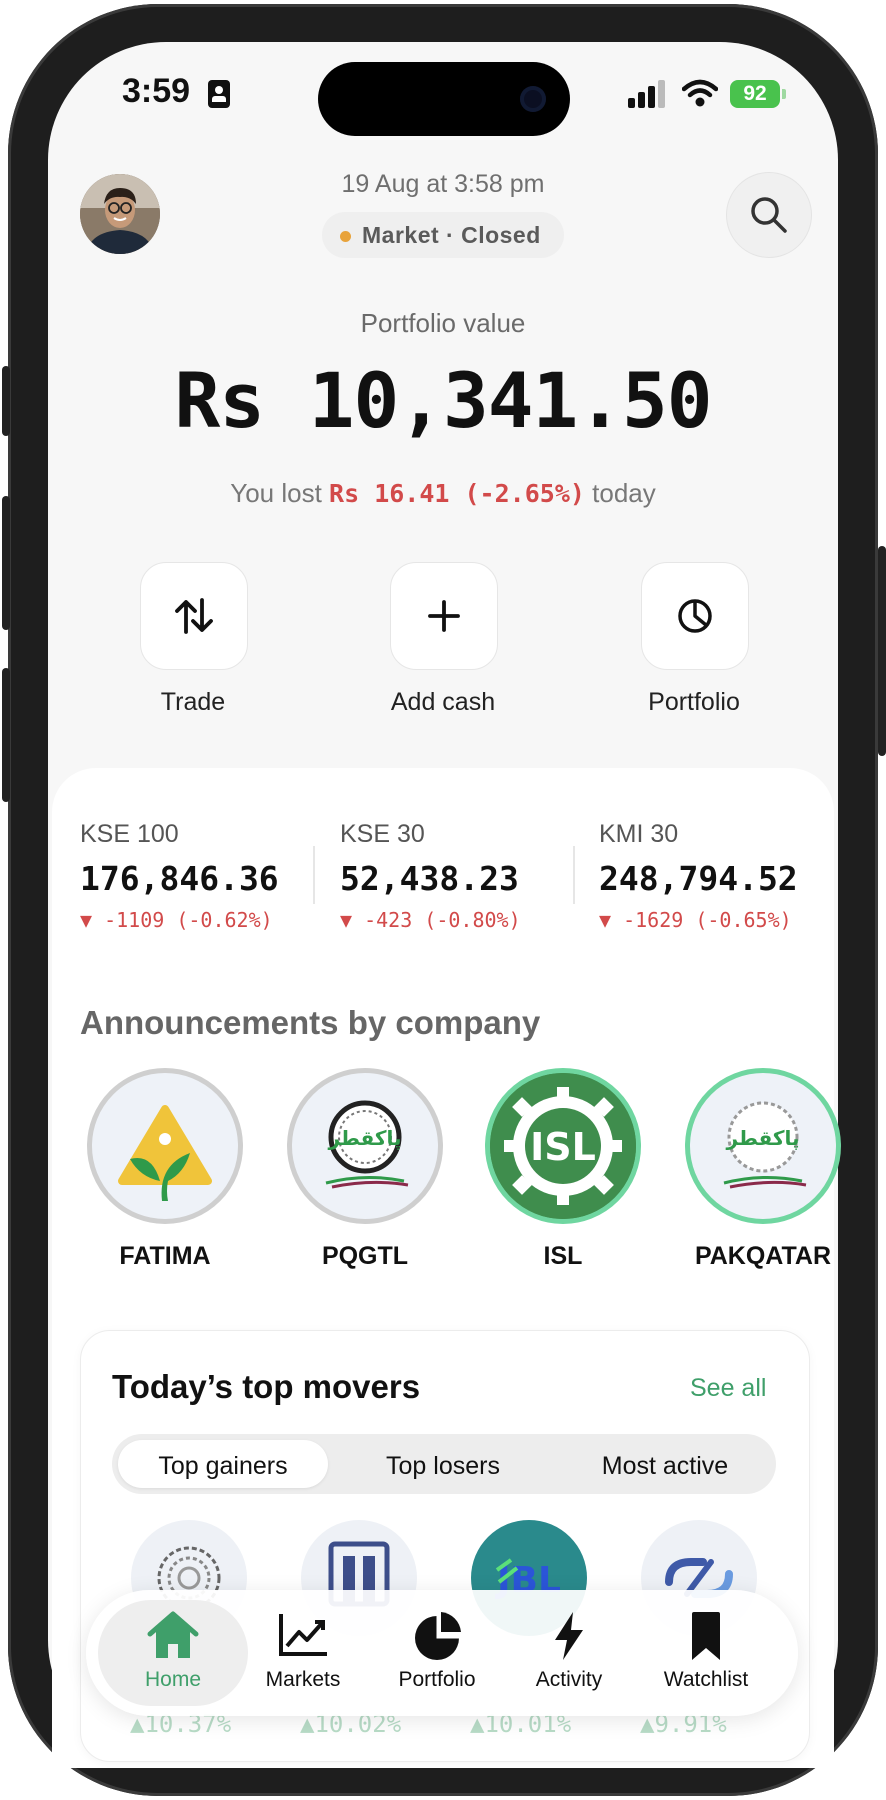 Image resolution: width=886 pixels, height=1800 pixels. I want to click on company-label: FATIMA, so click(165, 1256).